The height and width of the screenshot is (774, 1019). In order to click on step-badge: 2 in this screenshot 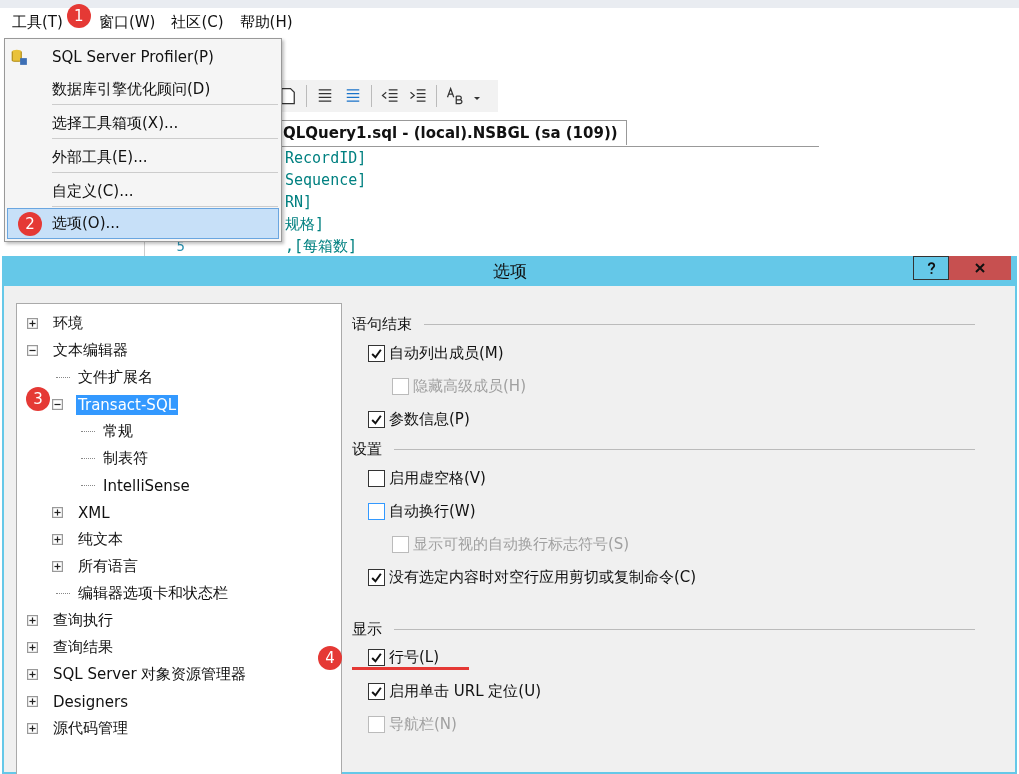, I will do `click(30, 223)`.